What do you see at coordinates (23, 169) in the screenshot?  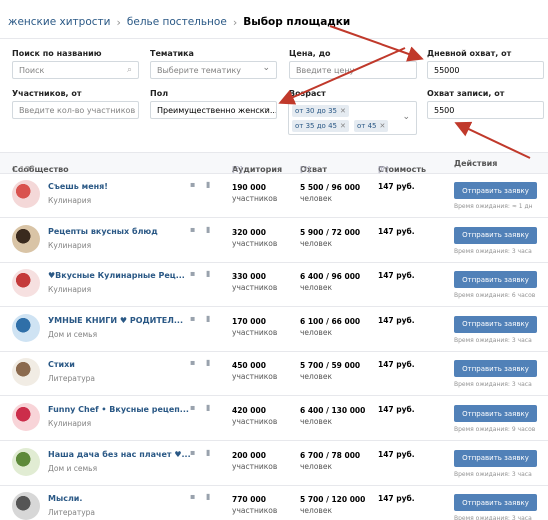 I see `community-count: 1 137` at bounding box center [23, 169].